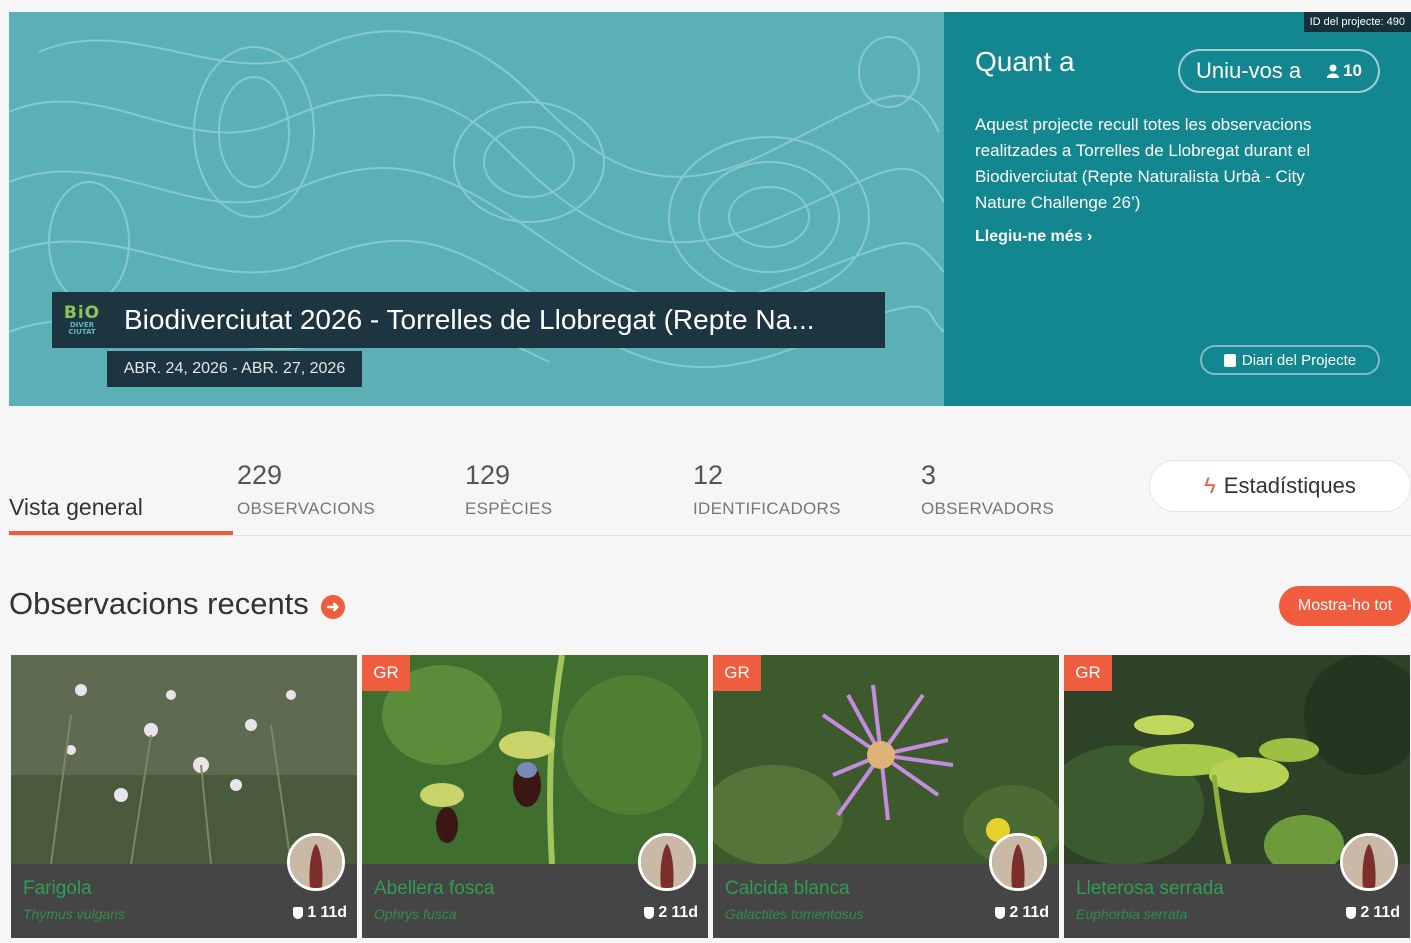  I want to click on biodiverciutat-logo: BiO DIVER CIUTAT, so click(82, 320).